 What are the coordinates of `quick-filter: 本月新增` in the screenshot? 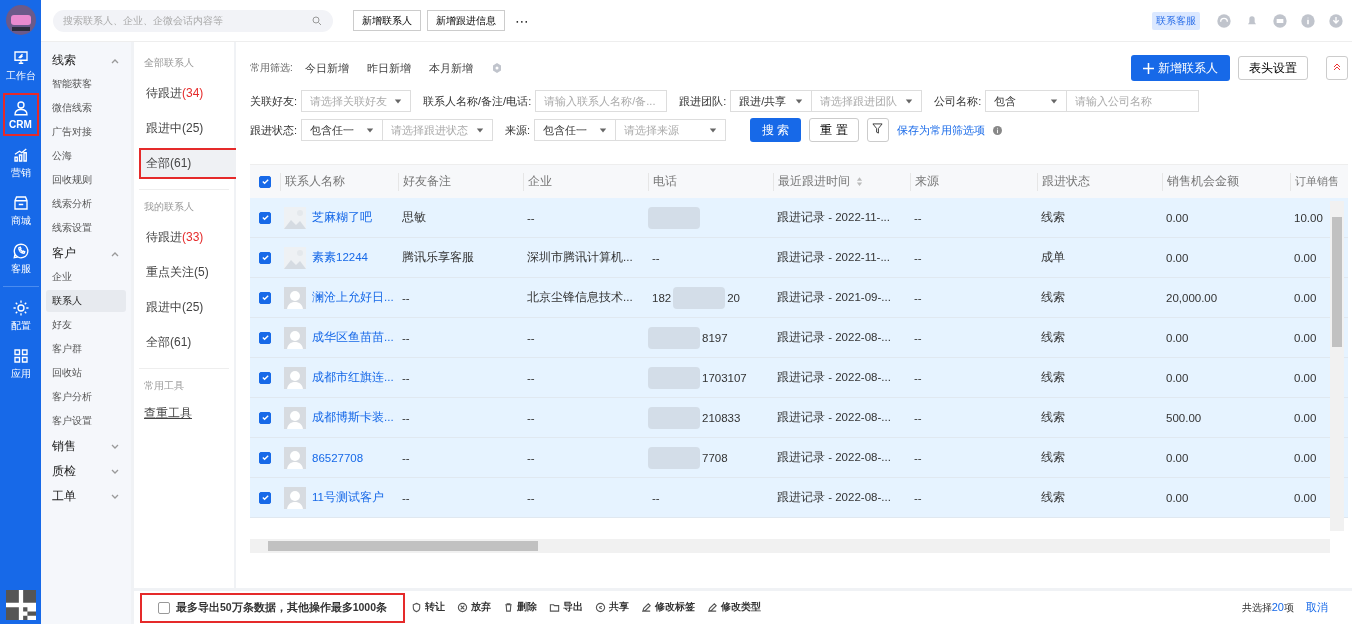 It's located at (450, 68).